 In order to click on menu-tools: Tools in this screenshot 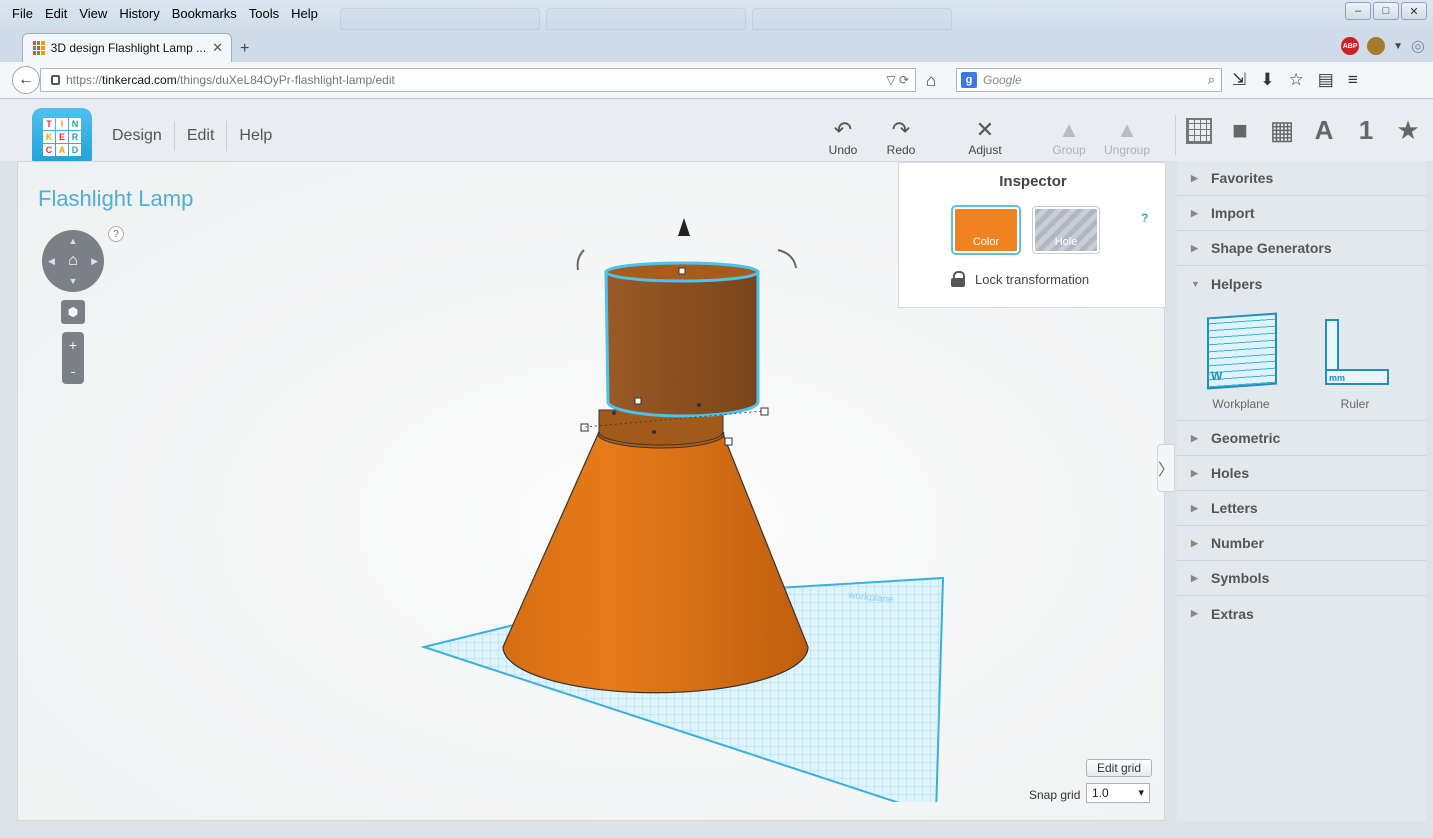, I will do `click(264, 13)`.